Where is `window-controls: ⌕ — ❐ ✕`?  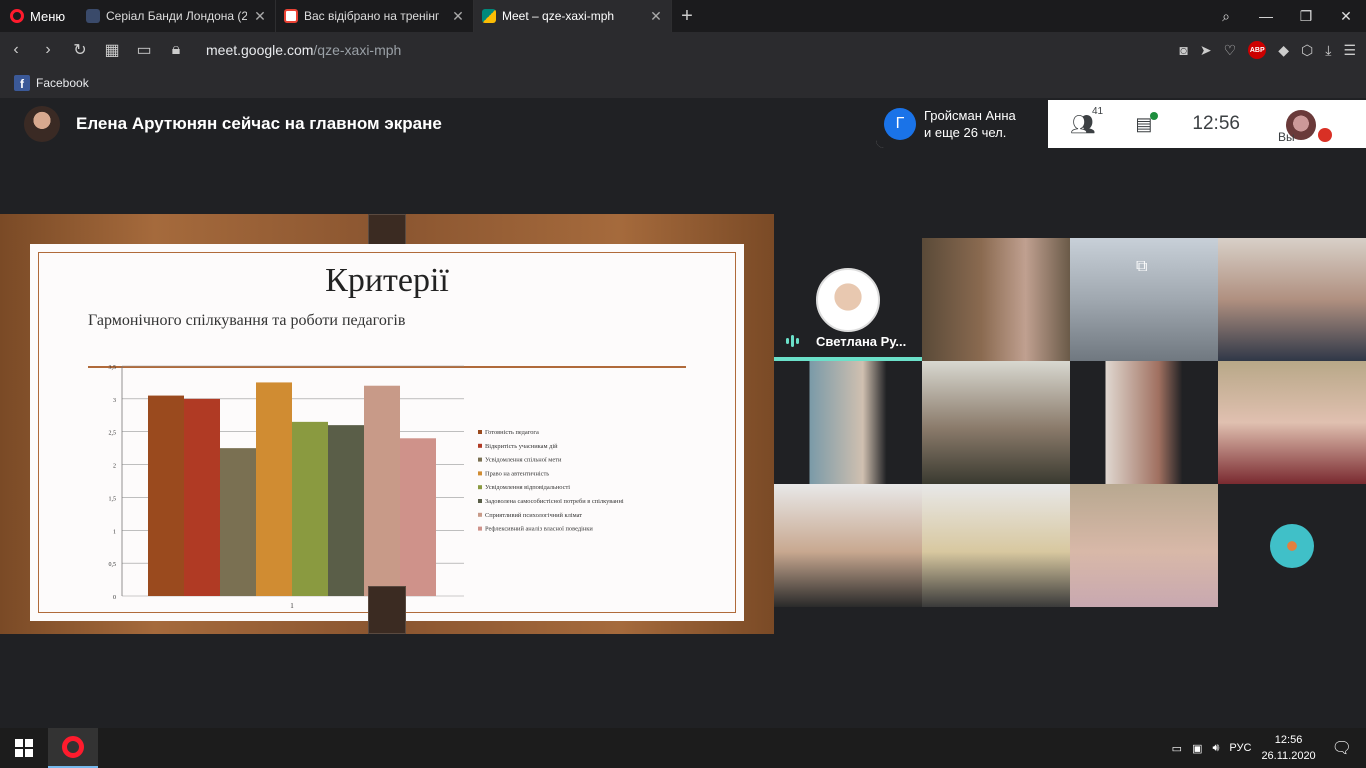 window-controls: ⌕ — ❐ ✕ is located at coordinates (1286, 16).